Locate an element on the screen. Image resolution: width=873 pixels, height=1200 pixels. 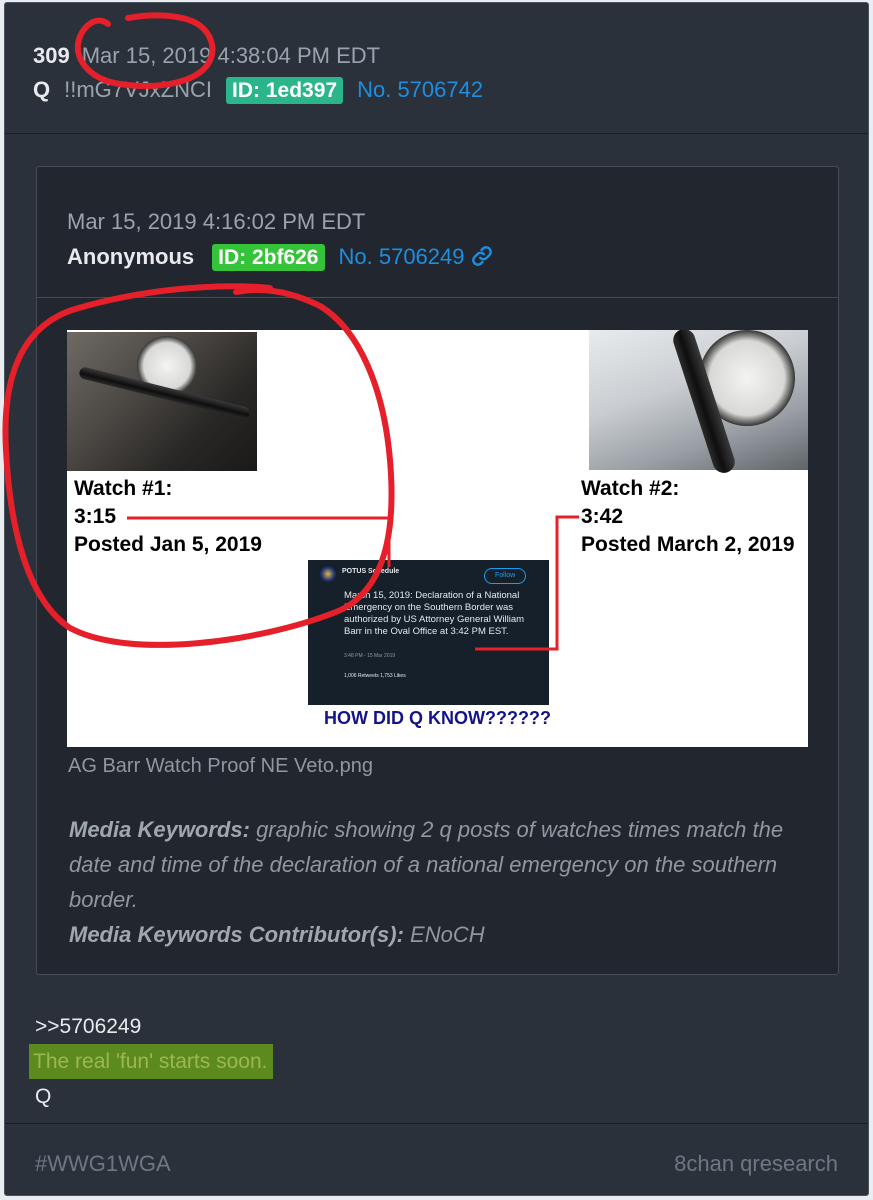
post-tripcode: !!mG7VJxZNCI is located at coordinates (138, 89).